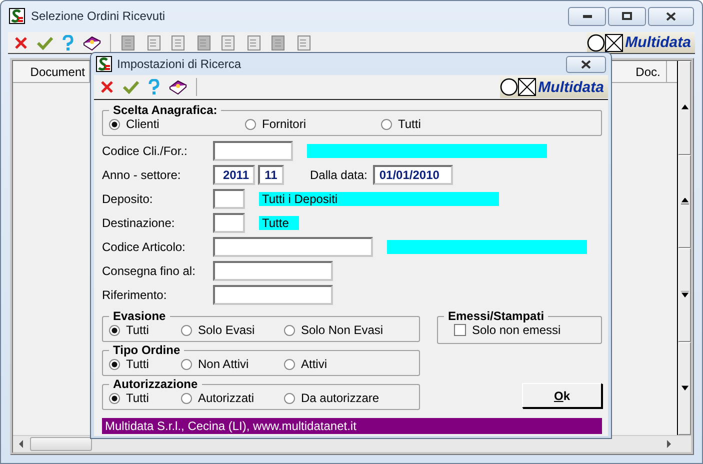 The width and height of the screenshot is (703, 464). I want to click on footer-bar: Multidata S.r.l., Cecina (LI), www.multidatanet.it, so click(352, 426).